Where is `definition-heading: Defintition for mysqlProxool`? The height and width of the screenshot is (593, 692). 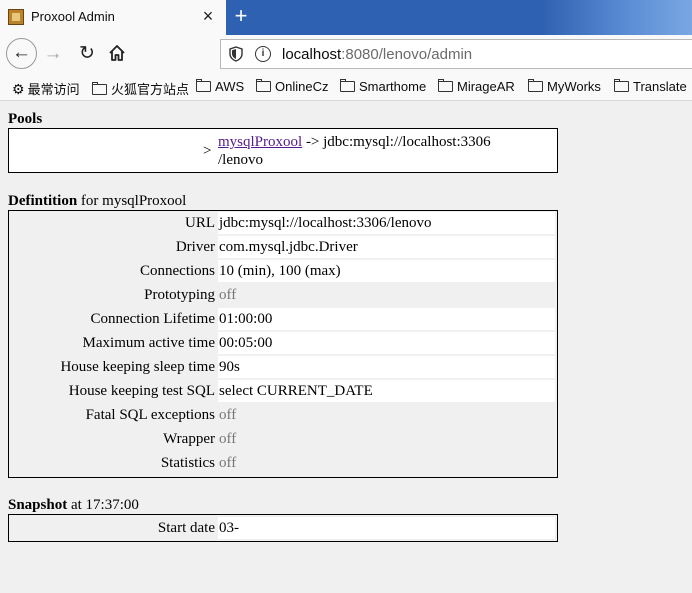
definition-heading: Defintition for mysqlProxool is located at coordinates (97, 201).